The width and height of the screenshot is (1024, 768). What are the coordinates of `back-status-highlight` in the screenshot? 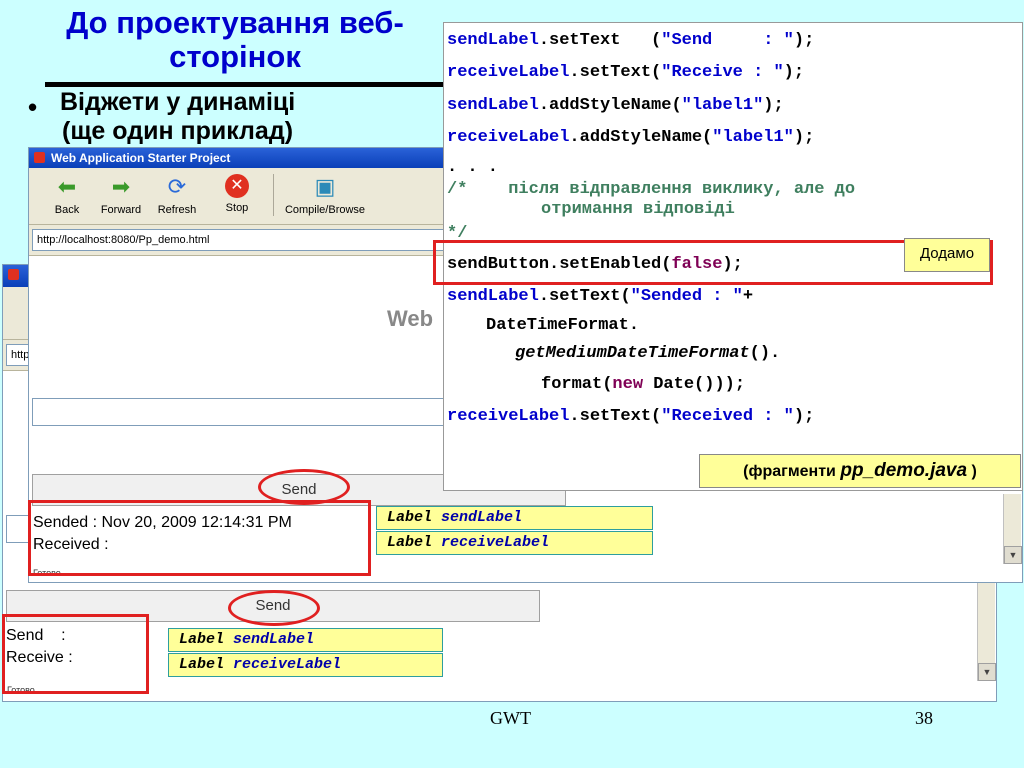 It's located at (75, 654).